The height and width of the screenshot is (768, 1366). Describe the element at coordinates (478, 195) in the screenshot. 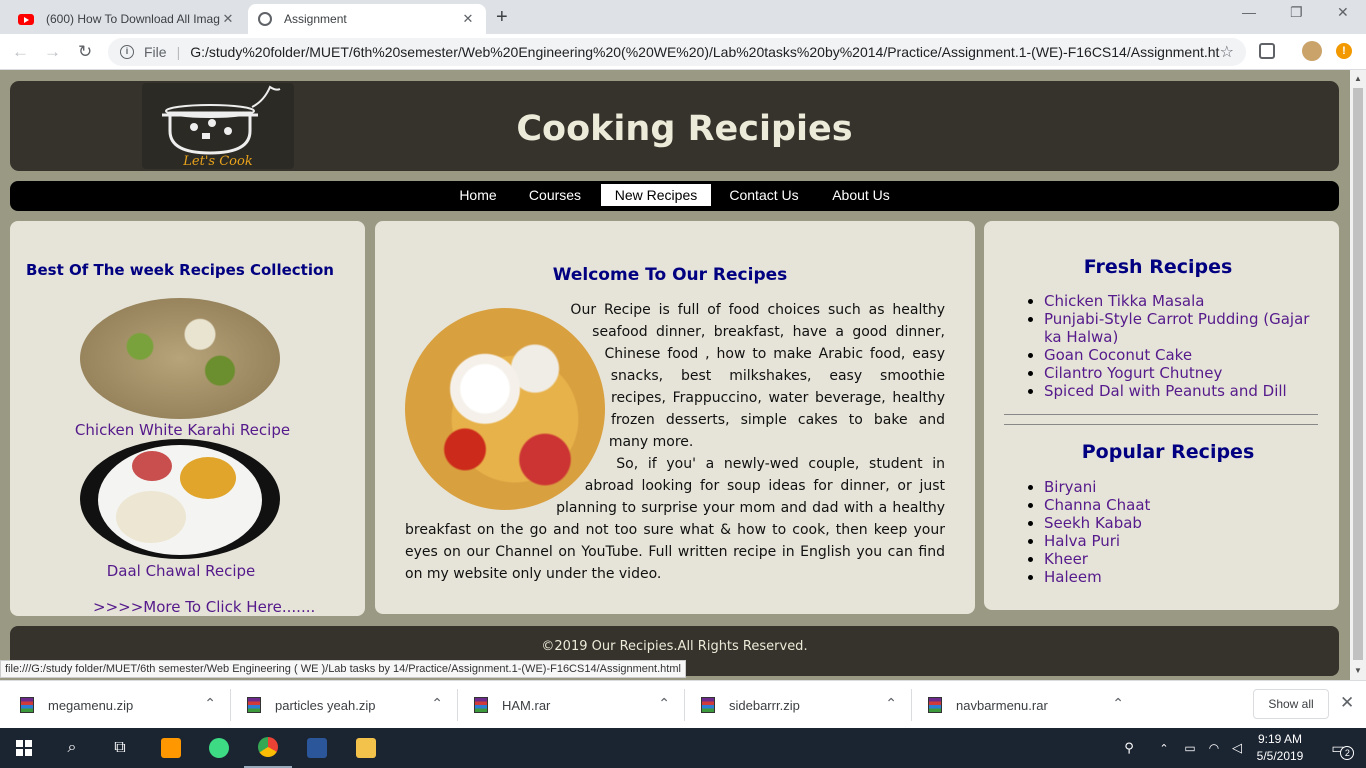

I see `nav-home: Home` at that location.